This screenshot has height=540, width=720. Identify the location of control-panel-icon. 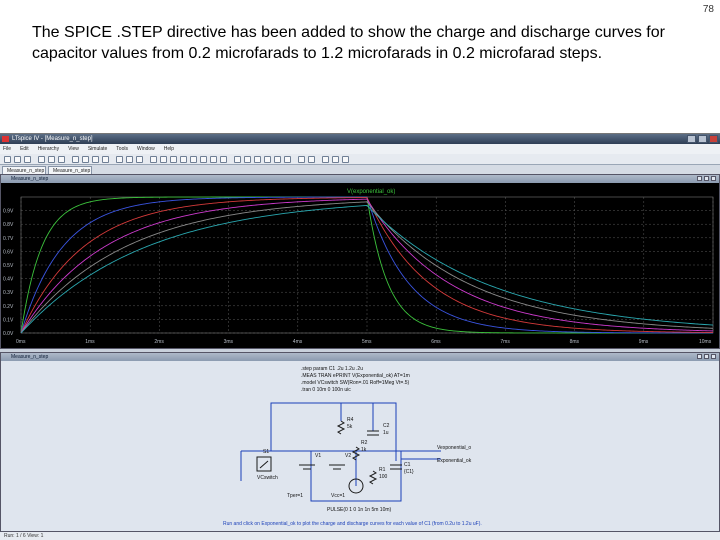
(41, 159).